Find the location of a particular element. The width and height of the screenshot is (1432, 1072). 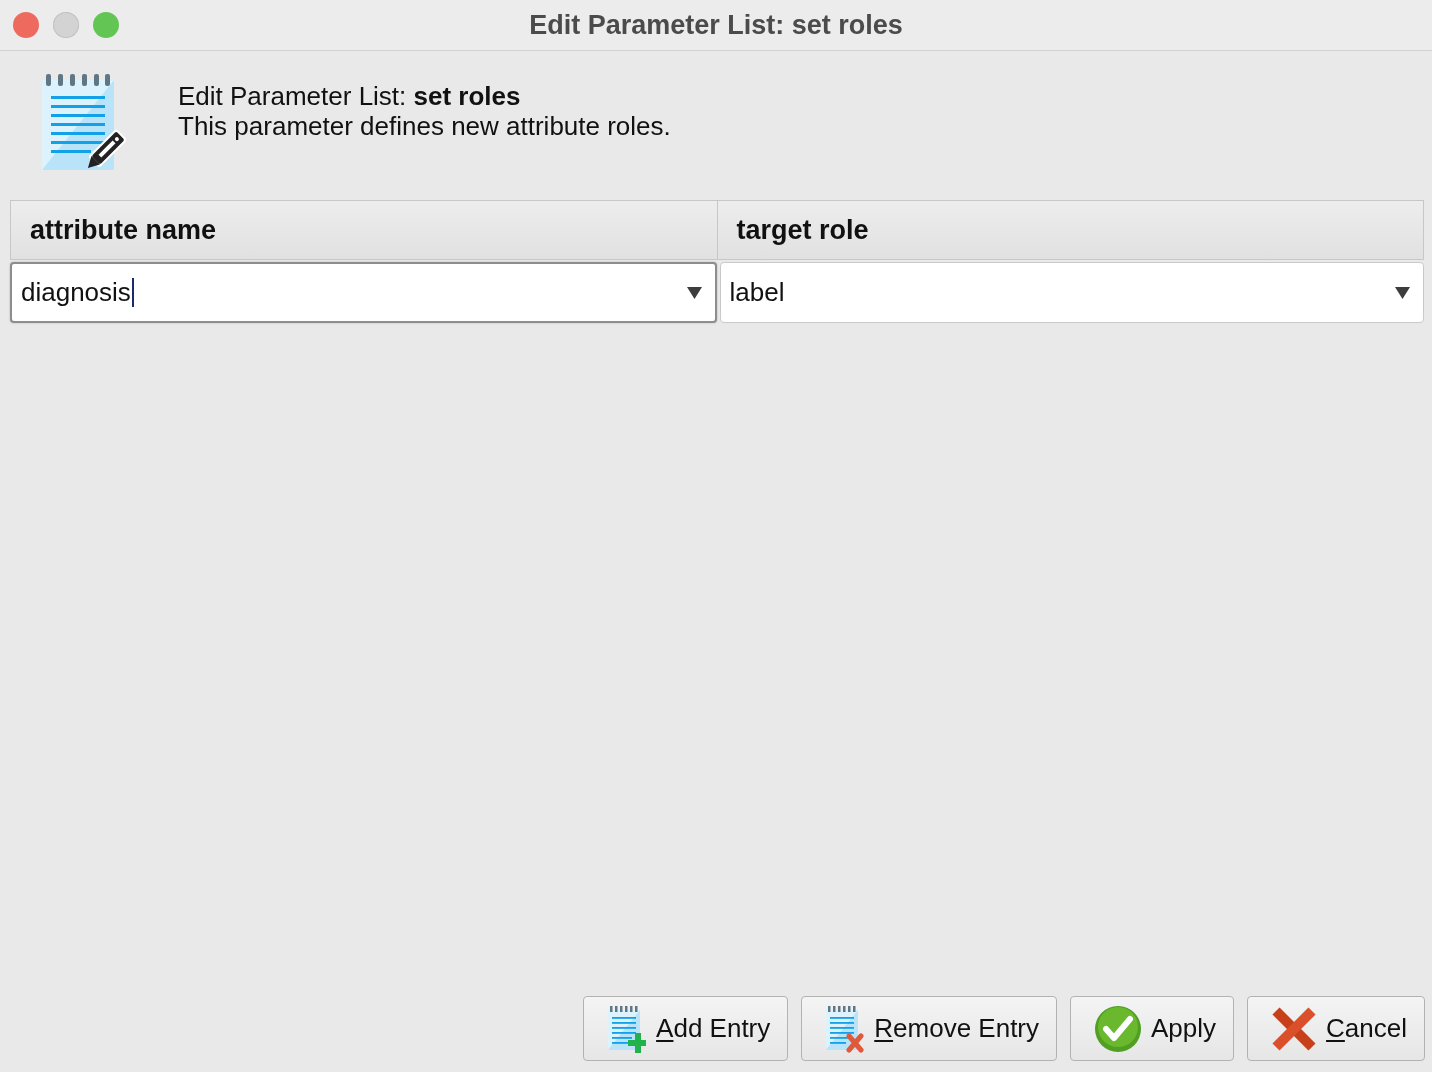

cross-icon is located at coordinates (1294, 1028).